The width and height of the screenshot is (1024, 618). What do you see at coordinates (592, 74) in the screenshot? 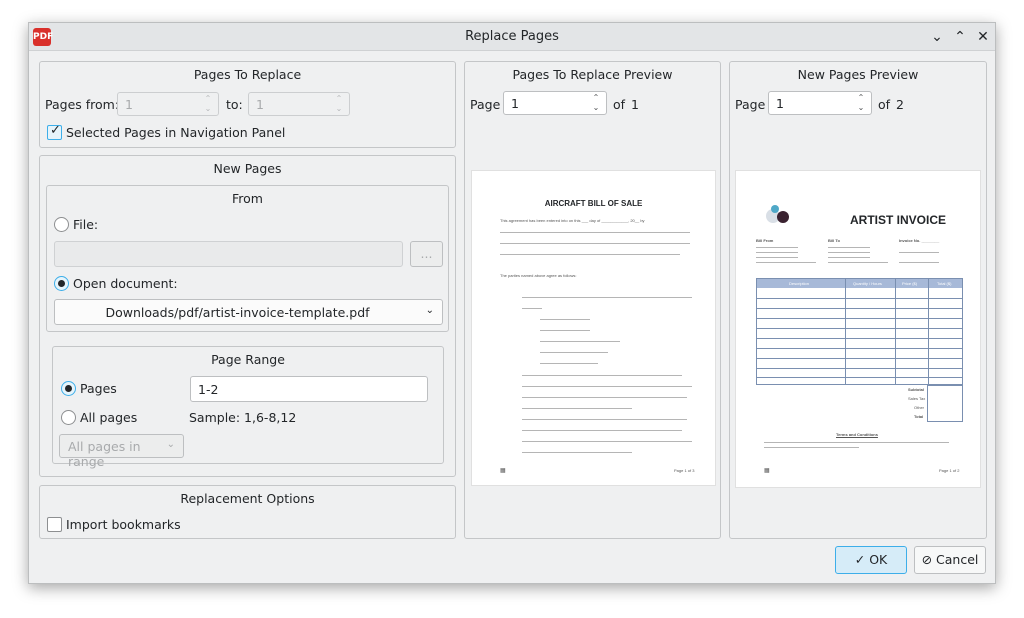
I see `replace-preview-title: Pages To Replace Preview` at bounding box center [592, 74].